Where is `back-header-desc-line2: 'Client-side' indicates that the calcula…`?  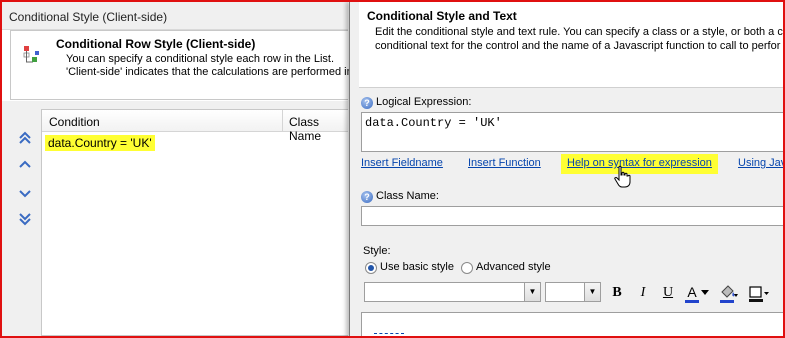 back-header-desc-line2: 'Client-side' indicates that the calcula… is located at coordinates (209, 72).